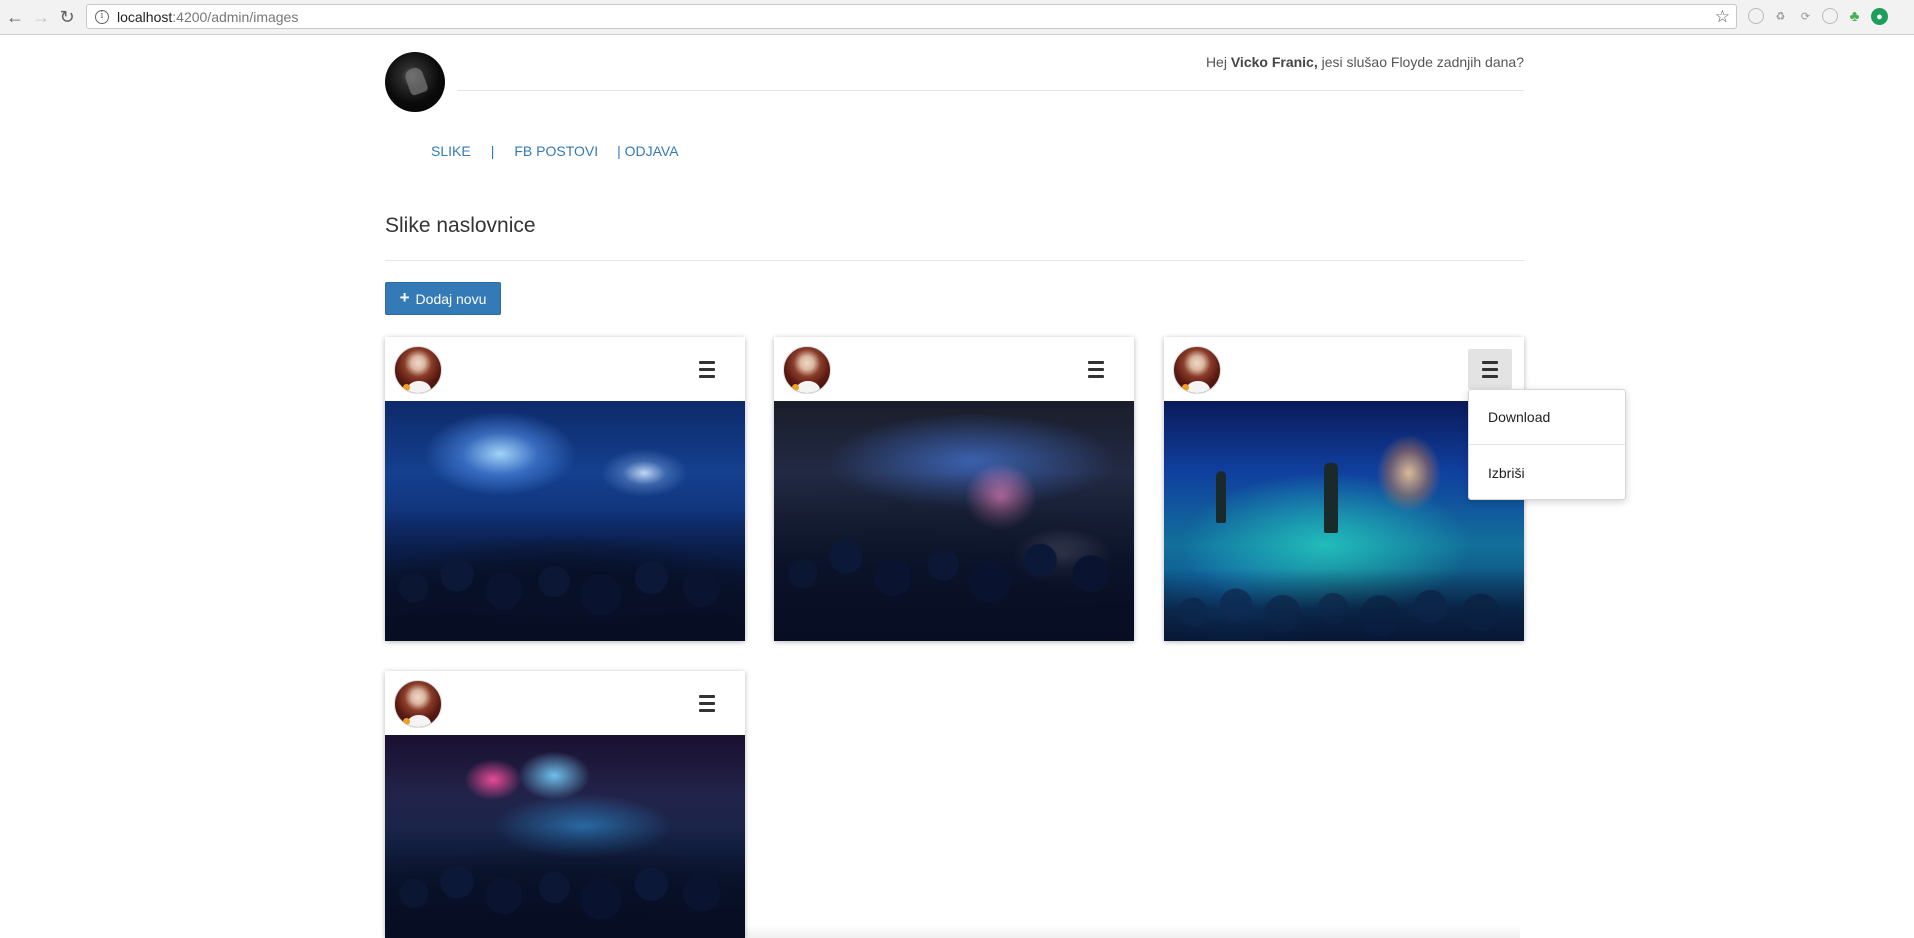 This screenshot has height=938, width=1914. Describe the element at coordinates (235, 16) in the screenshot. I see `url-path: :4200/admin/images` at that location.